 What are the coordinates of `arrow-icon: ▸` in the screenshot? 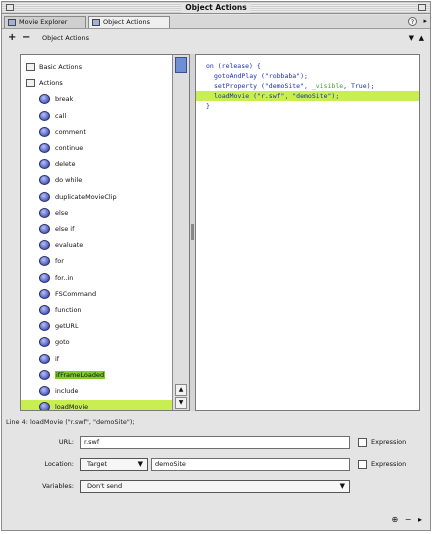 It's located at (420, 519).